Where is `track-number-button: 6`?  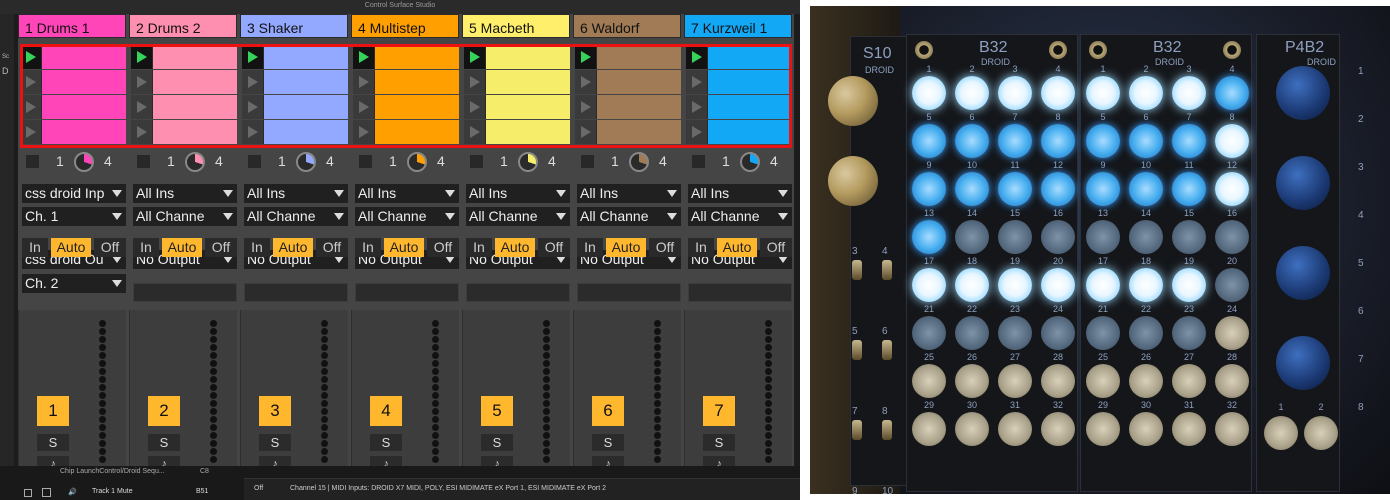 track-number-button: 6 is located at coordinates (608, 411).